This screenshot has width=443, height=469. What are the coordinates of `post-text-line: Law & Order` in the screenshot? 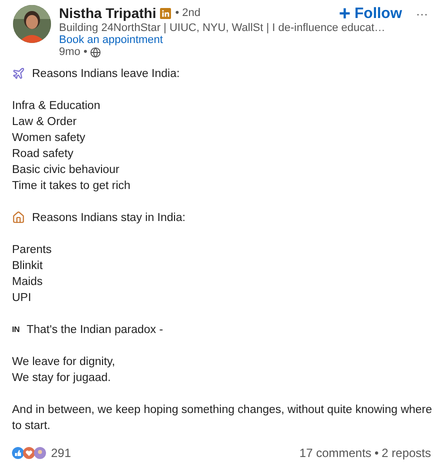 It's located at (44, 122).